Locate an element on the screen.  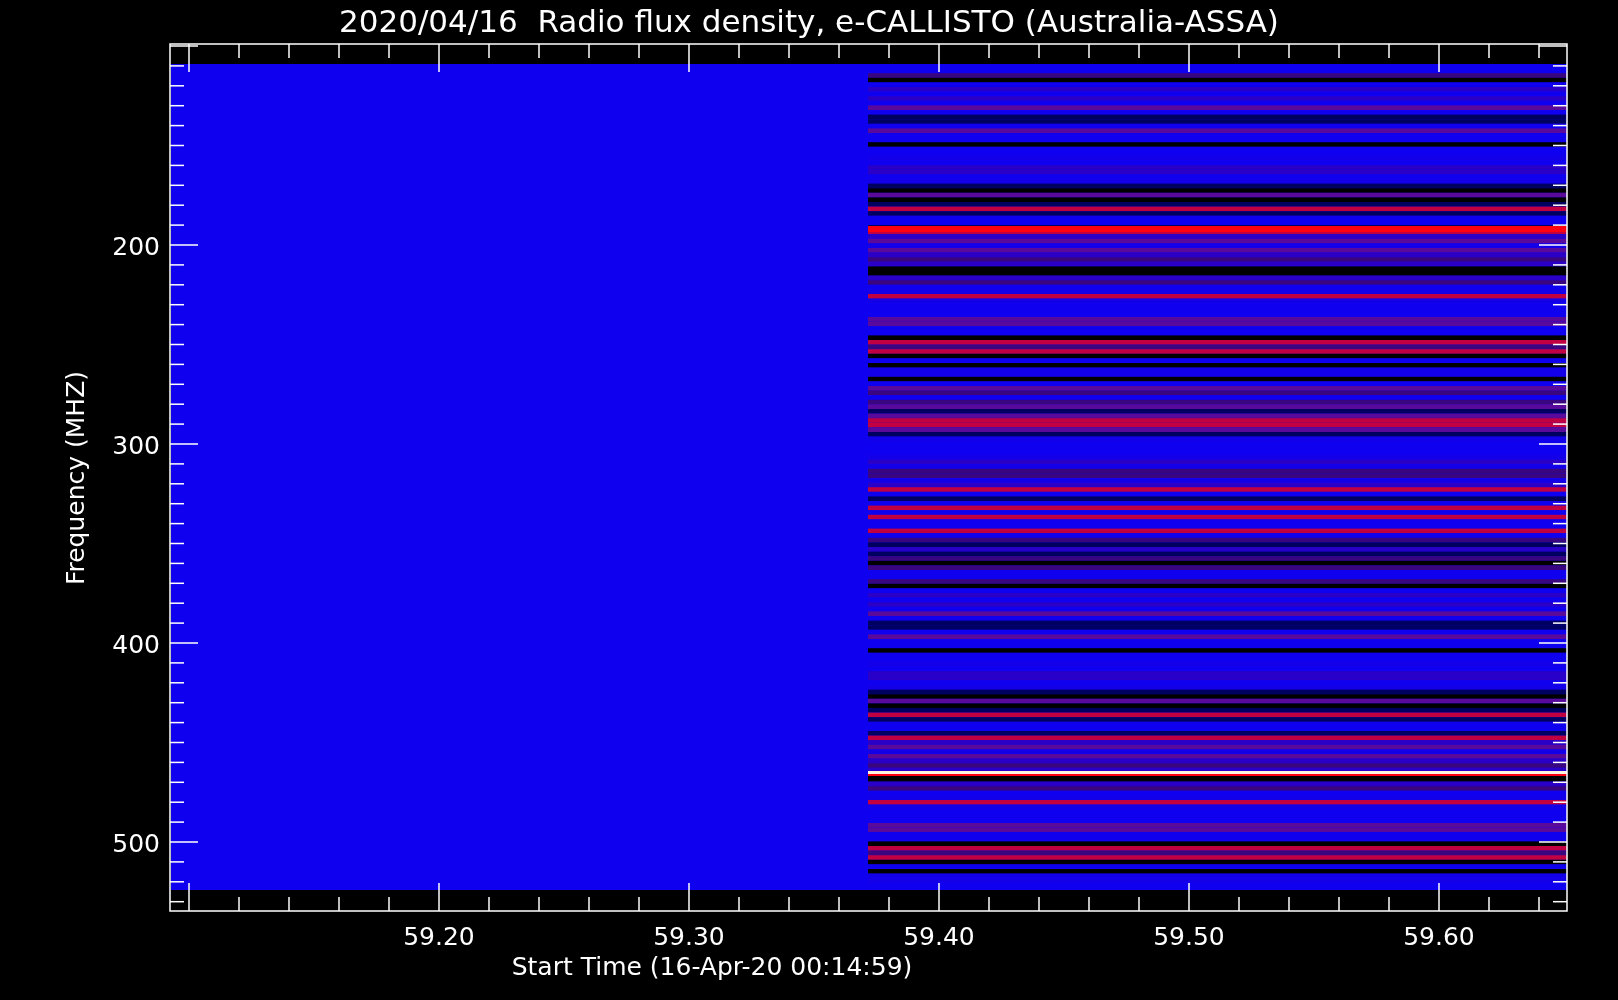
x-tick-label: 59.20 is located at coordinates (439, 936).